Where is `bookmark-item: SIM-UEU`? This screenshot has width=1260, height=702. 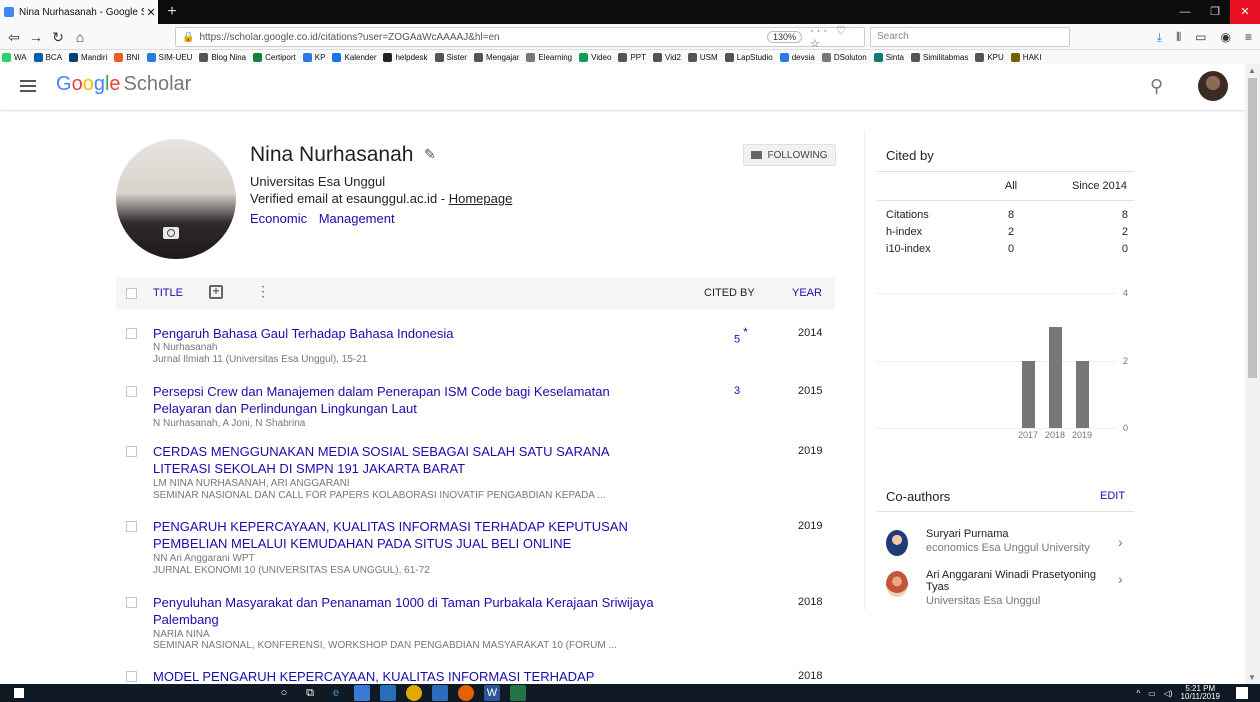 bookmark-item: SIM-UEU is located at coordinates (169, 57).